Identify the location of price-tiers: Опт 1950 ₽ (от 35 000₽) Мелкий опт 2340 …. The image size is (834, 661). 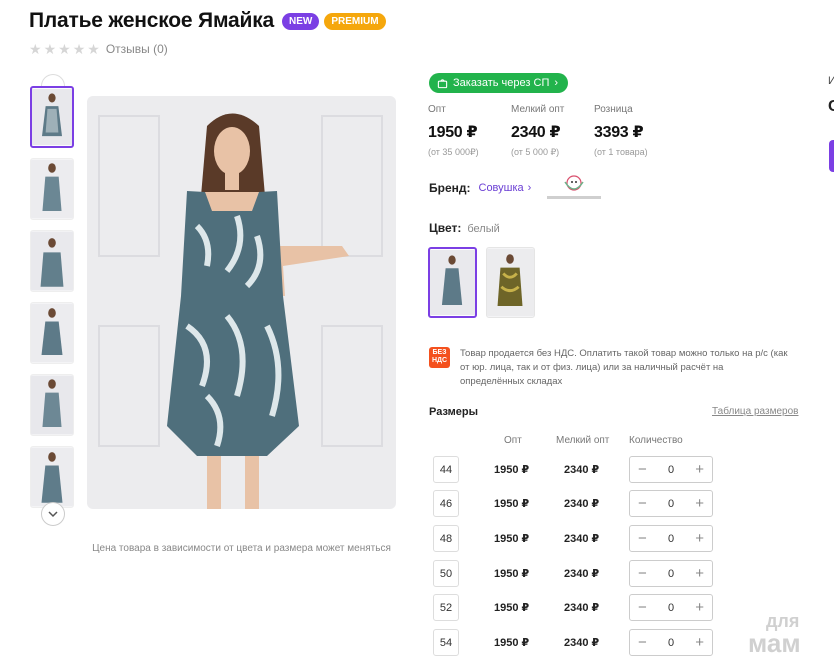
(552, 131).